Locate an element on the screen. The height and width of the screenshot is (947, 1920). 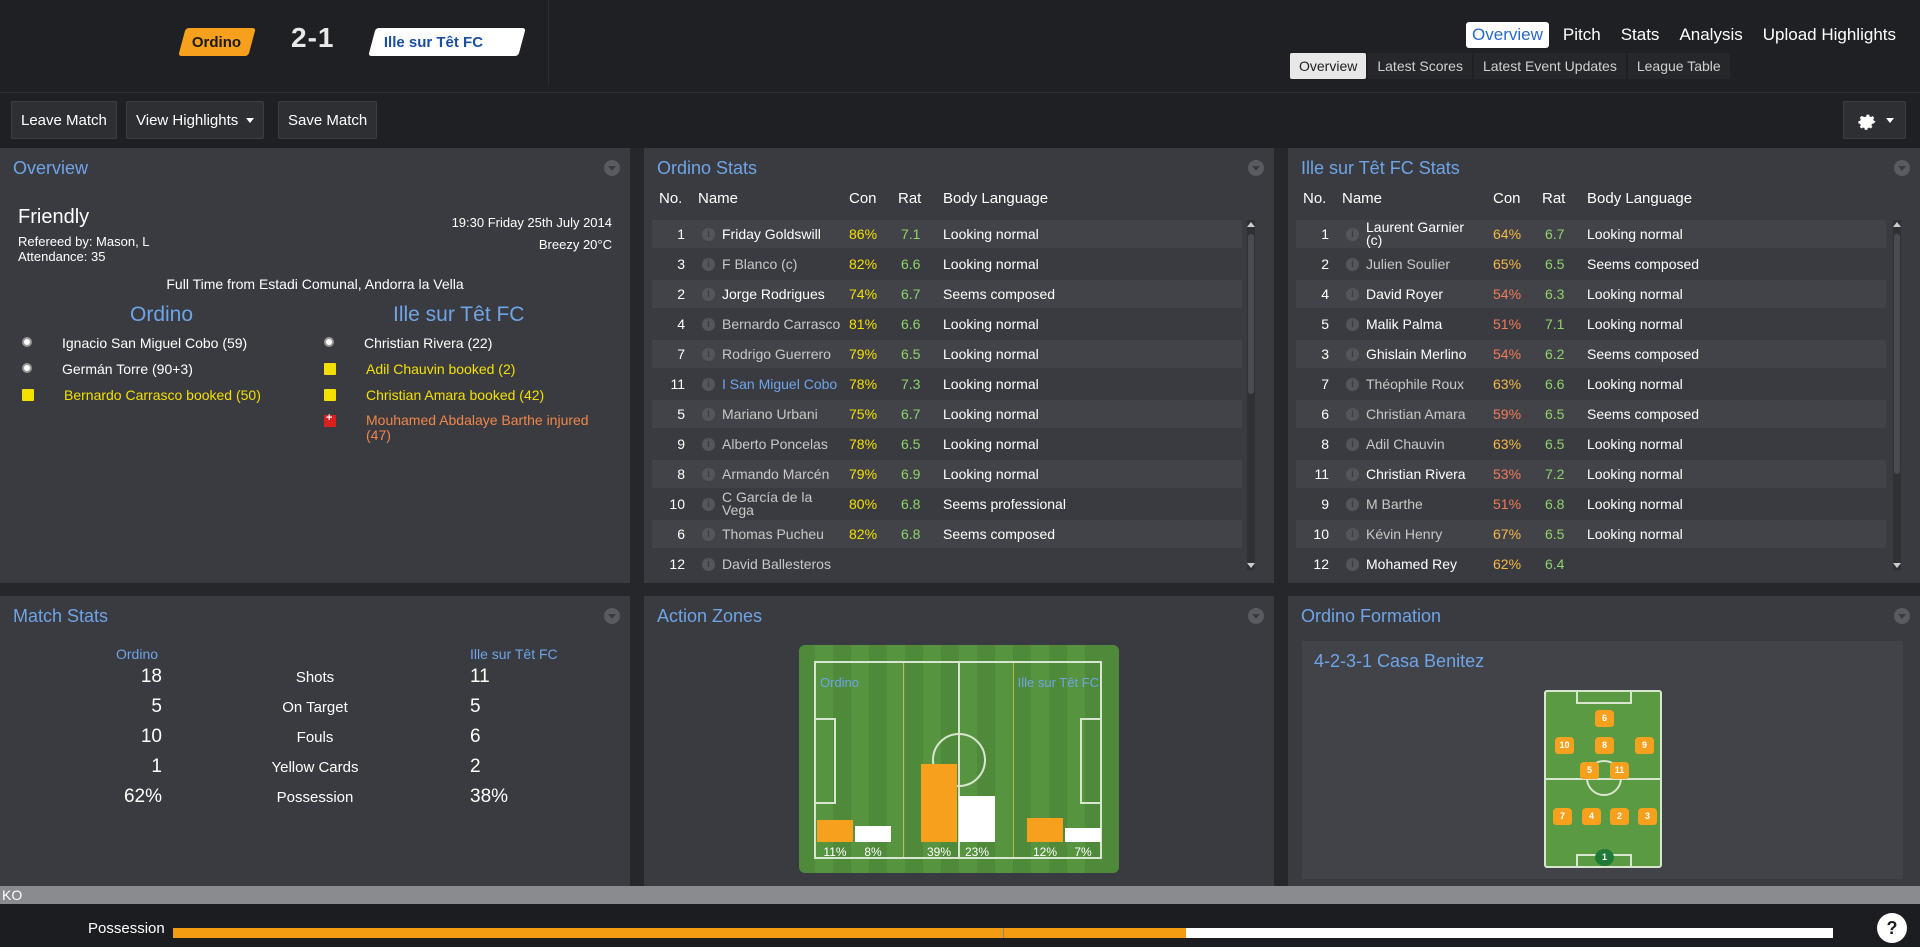
nav-stats: Stats is located at coordinates (1640, 35).